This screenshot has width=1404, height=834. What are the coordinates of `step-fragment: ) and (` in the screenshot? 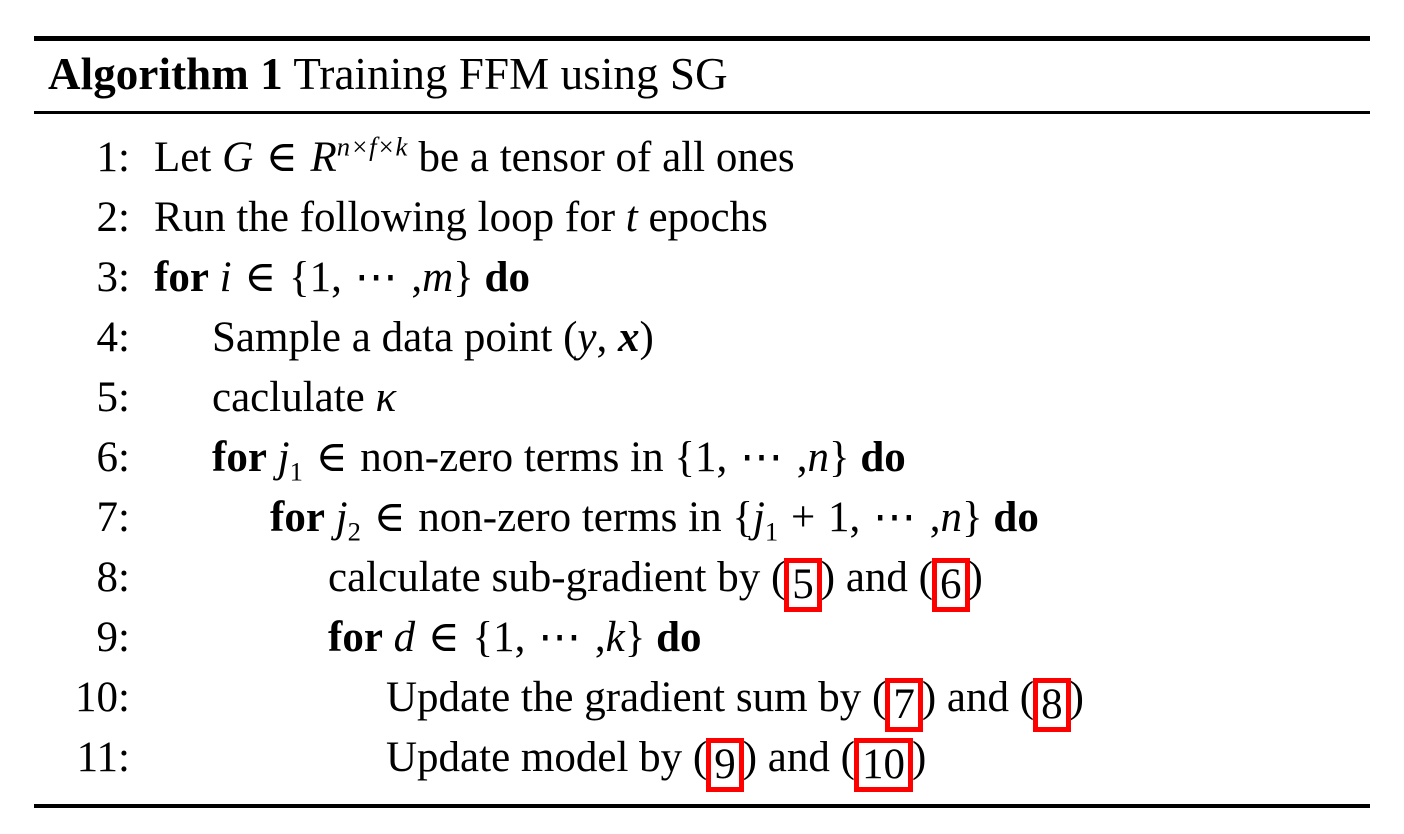 It's located at (877, 577).